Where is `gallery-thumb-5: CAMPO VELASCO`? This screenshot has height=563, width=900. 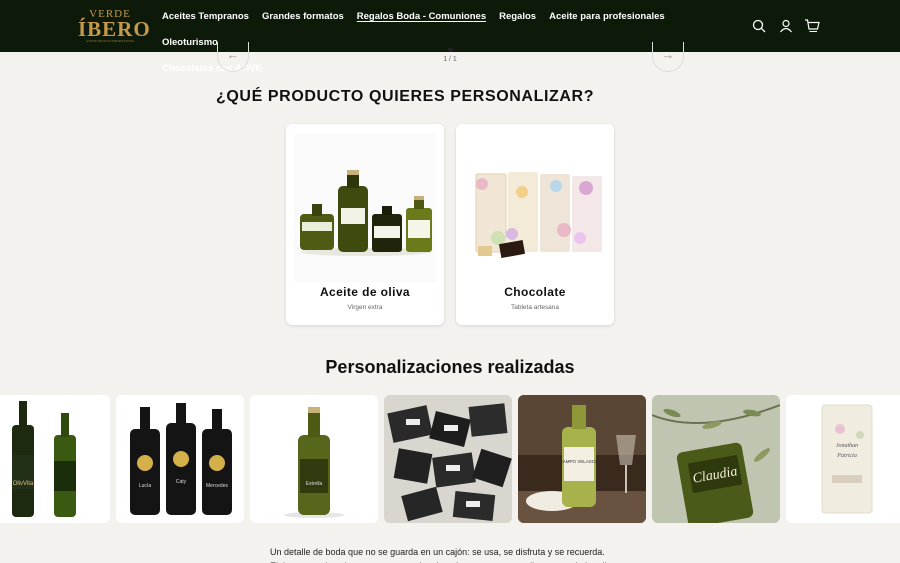 gallery-thumb-5: CAMPO VELASCO is located at coordinates (582, 459).